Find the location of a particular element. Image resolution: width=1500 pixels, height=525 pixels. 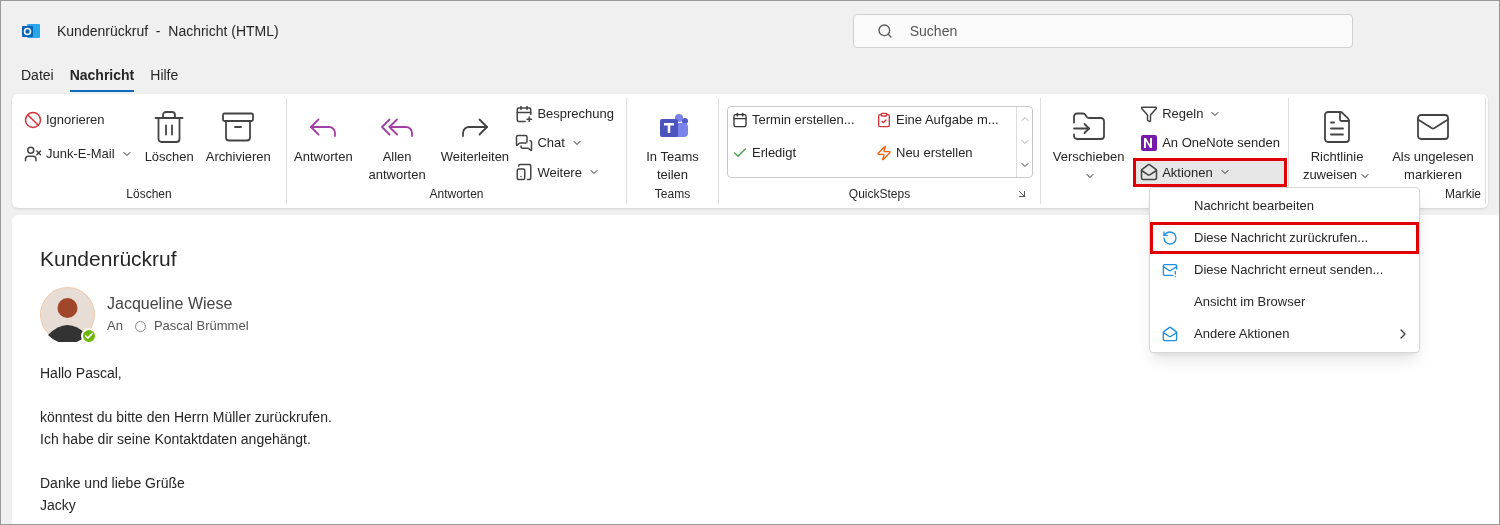

ribbon-tab: Datei is located at coordinates (37, 78).